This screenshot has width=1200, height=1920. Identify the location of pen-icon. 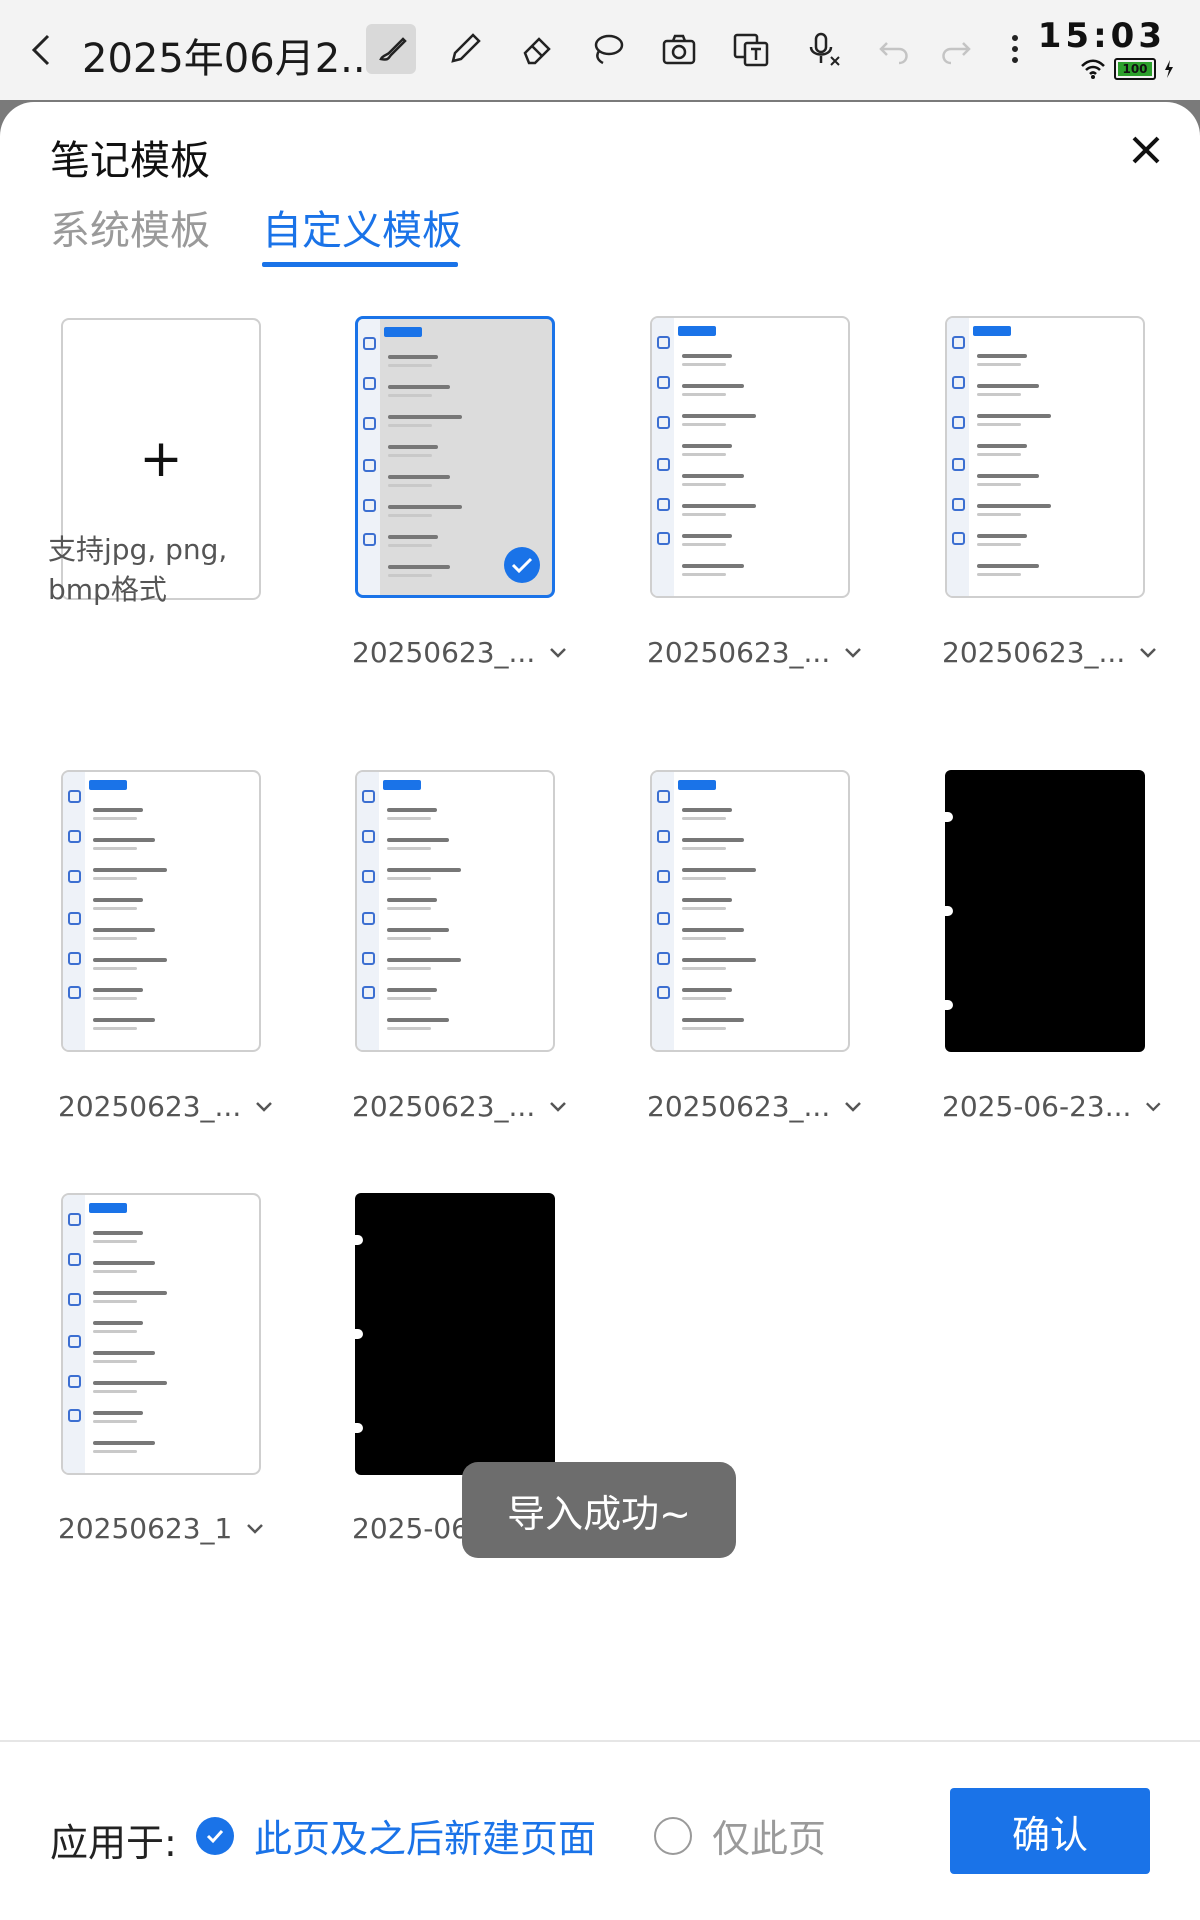
(465, 49).